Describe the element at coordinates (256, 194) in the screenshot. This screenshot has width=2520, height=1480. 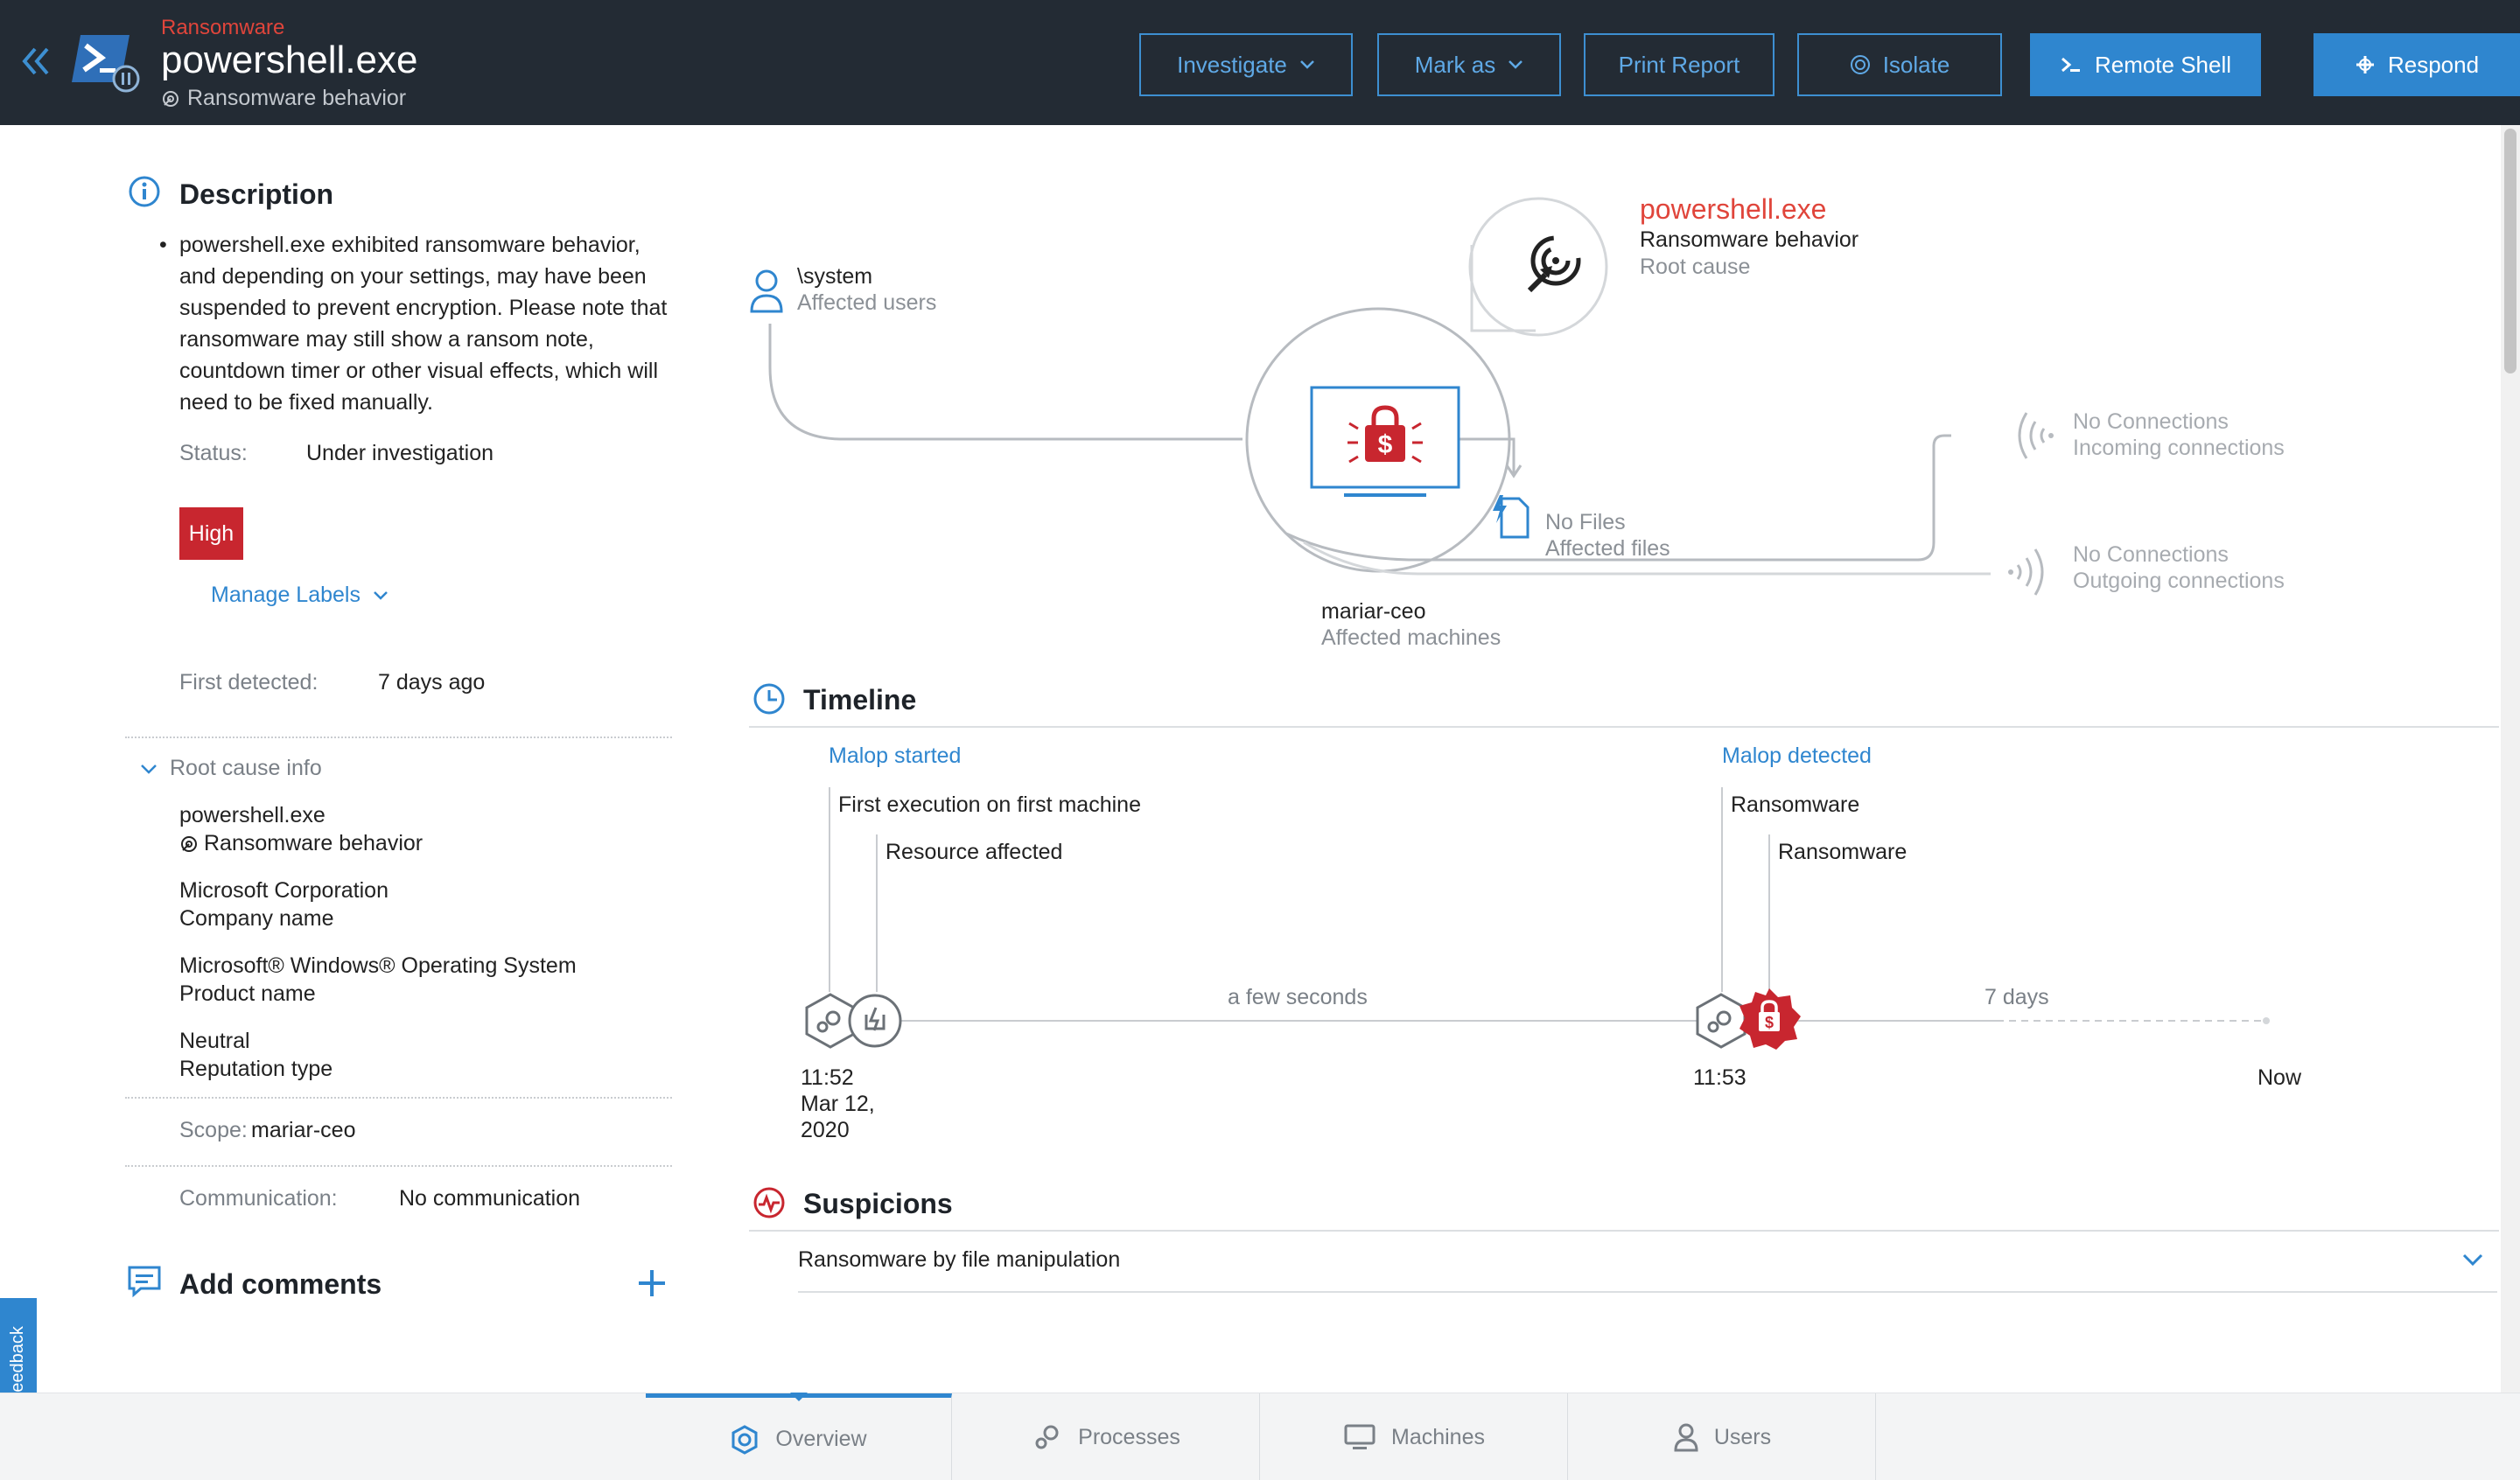
I see `description-heading: Description` at that location.